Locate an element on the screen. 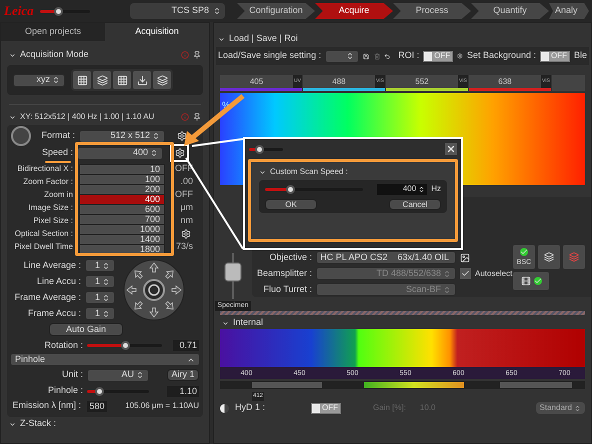  field-label: Unit : is located at coordinates (71, 375).